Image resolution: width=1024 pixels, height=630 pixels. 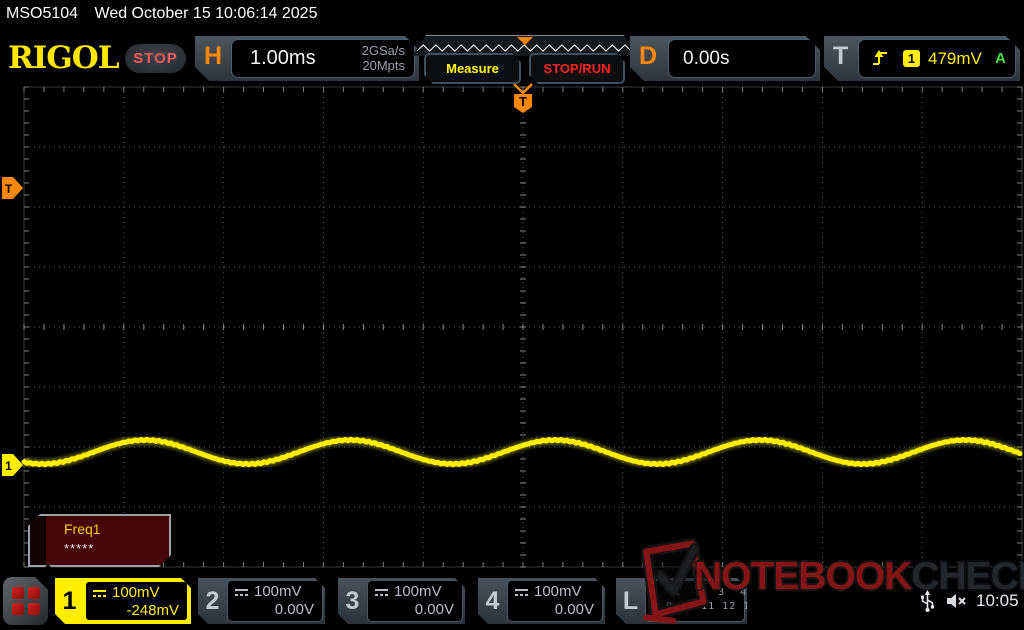 I want to click on acquisition-rates: 2GSa/s 20Mpts, so click(x=383, y=59).